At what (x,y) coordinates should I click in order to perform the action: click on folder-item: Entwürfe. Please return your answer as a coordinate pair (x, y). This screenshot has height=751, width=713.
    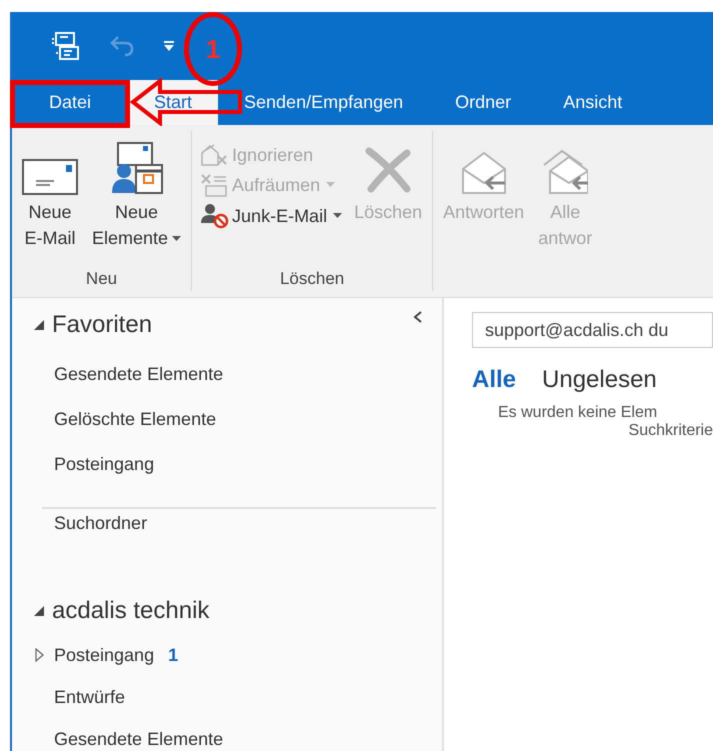
    Looking at the image, I should click on (90, 697).